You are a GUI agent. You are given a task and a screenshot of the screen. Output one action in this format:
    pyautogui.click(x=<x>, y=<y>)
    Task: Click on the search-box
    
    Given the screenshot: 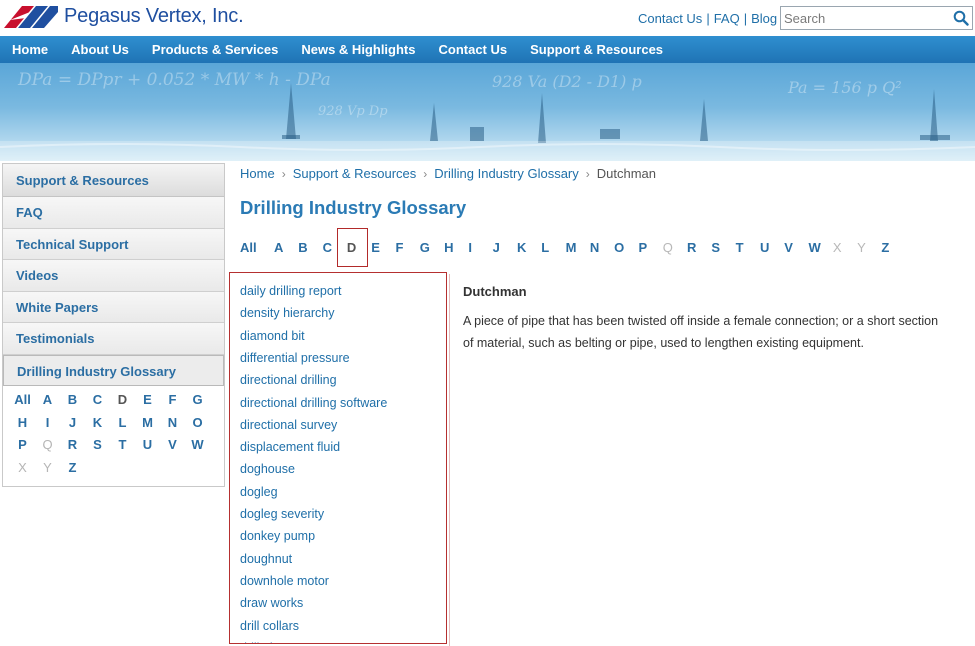 What is the action you would take?
    pyautogui.click(x=876, y=18)
    